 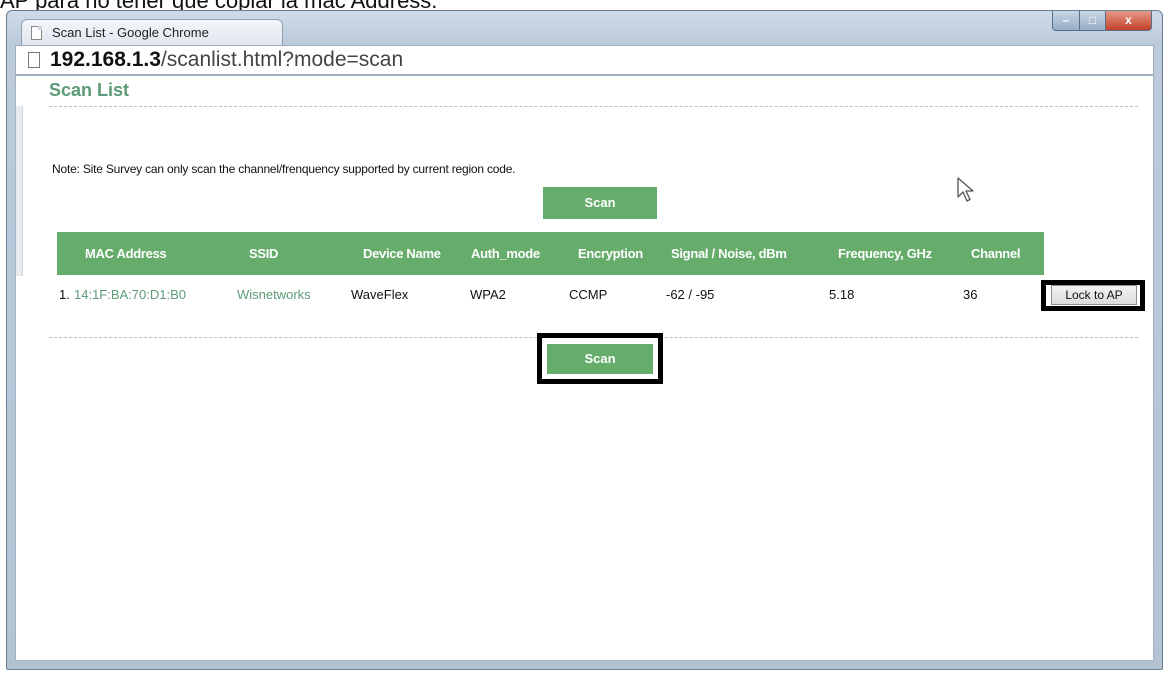 What do you see at coordinates (19, 191) in the screenshot?
I see `scrollbar` at bounding box center [19, 191].